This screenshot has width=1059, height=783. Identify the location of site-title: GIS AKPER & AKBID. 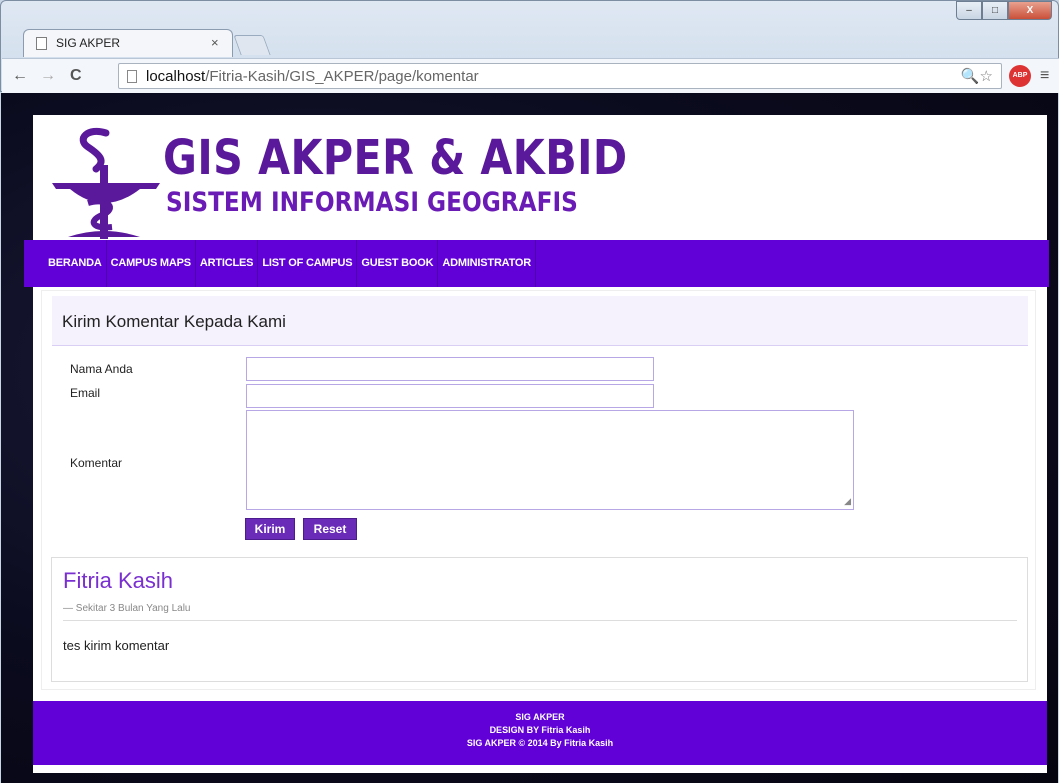
(395, 158).